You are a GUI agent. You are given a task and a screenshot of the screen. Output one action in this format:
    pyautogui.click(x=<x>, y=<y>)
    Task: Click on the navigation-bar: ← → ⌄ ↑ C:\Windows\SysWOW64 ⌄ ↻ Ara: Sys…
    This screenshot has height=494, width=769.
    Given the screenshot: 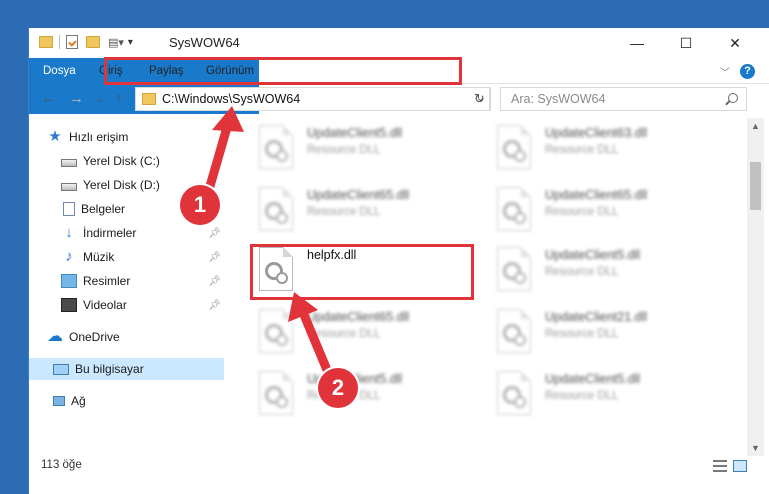 What is the action you would take?
    pyautogui.click(x=399, y=99)
    